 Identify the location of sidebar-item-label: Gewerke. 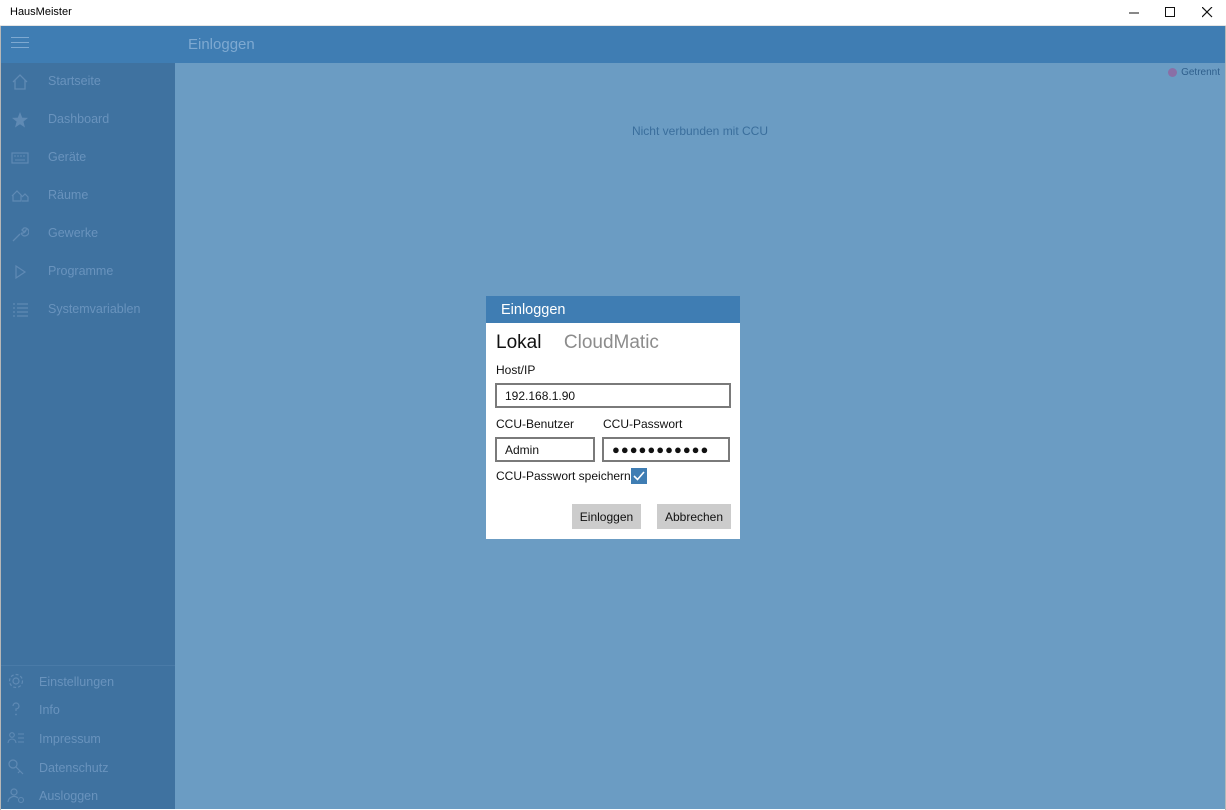
(73, 233).